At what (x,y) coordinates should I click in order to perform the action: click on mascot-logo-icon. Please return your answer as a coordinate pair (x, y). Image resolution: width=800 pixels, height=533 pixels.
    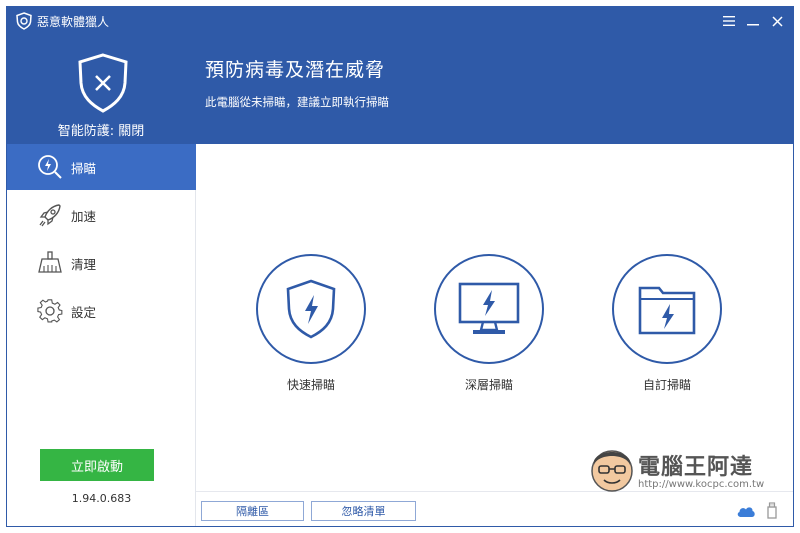
    Looking at the image, I should click on (612, 471).